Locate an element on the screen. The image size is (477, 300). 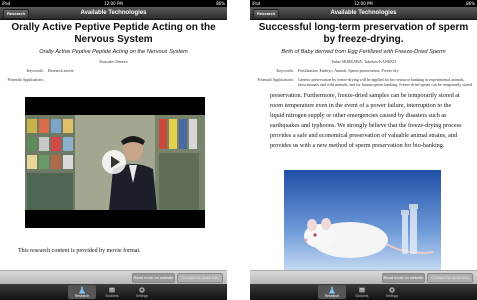
play-button-icon is located at coordinates (114, 162).